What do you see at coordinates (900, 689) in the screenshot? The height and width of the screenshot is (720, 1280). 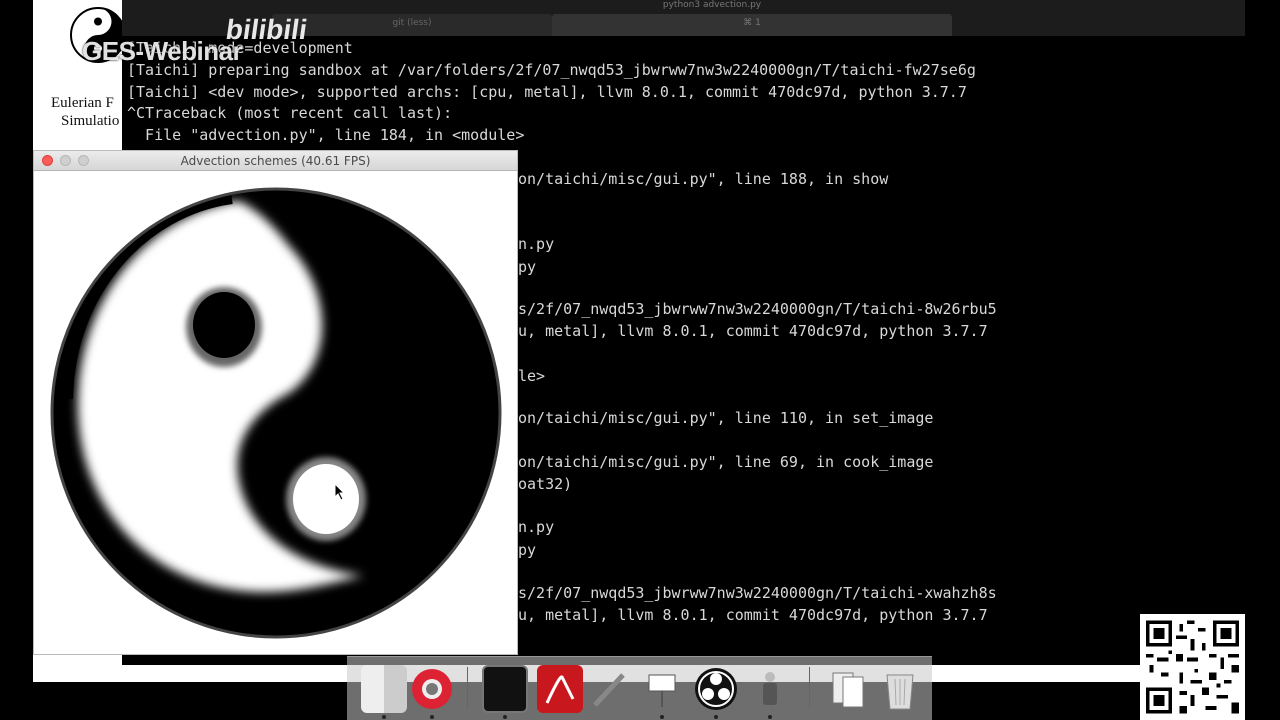 I see `trash-icon` at bounding box center [900, 689].